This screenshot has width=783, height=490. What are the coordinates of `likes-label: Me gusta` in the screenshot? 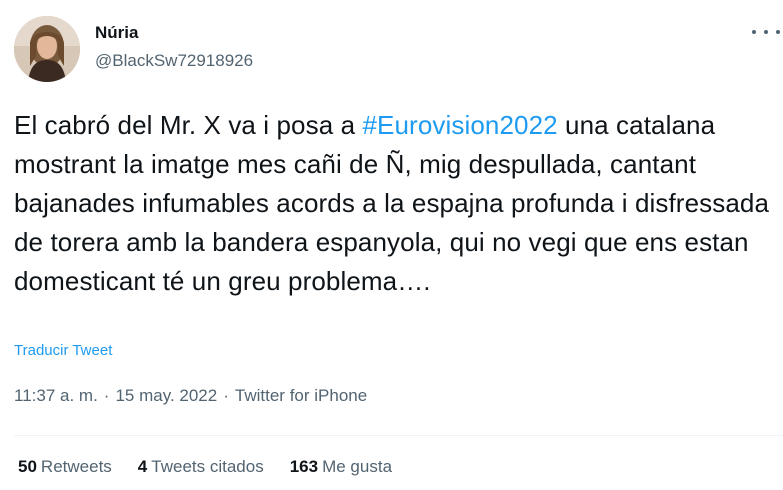 It's located at (357, 466).